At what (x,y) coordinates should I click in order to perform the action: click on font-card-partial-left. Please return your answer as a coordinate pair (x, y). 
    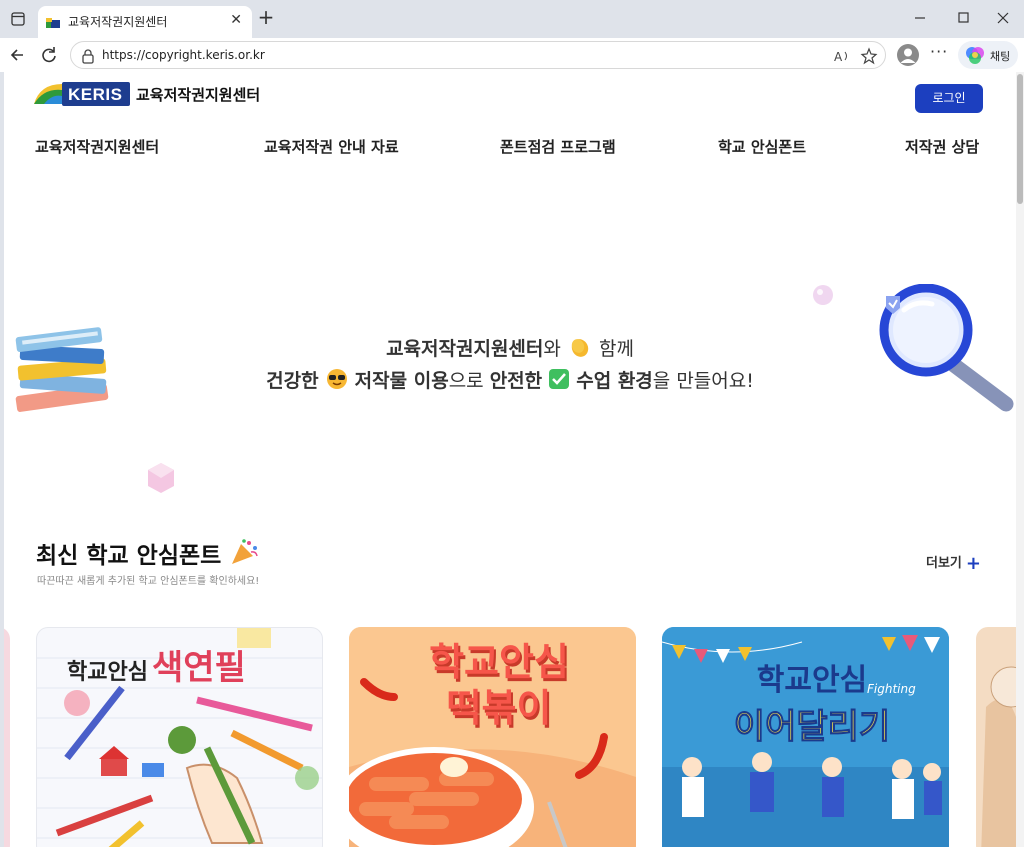
    Looking at the image, I should click on (7, 737).